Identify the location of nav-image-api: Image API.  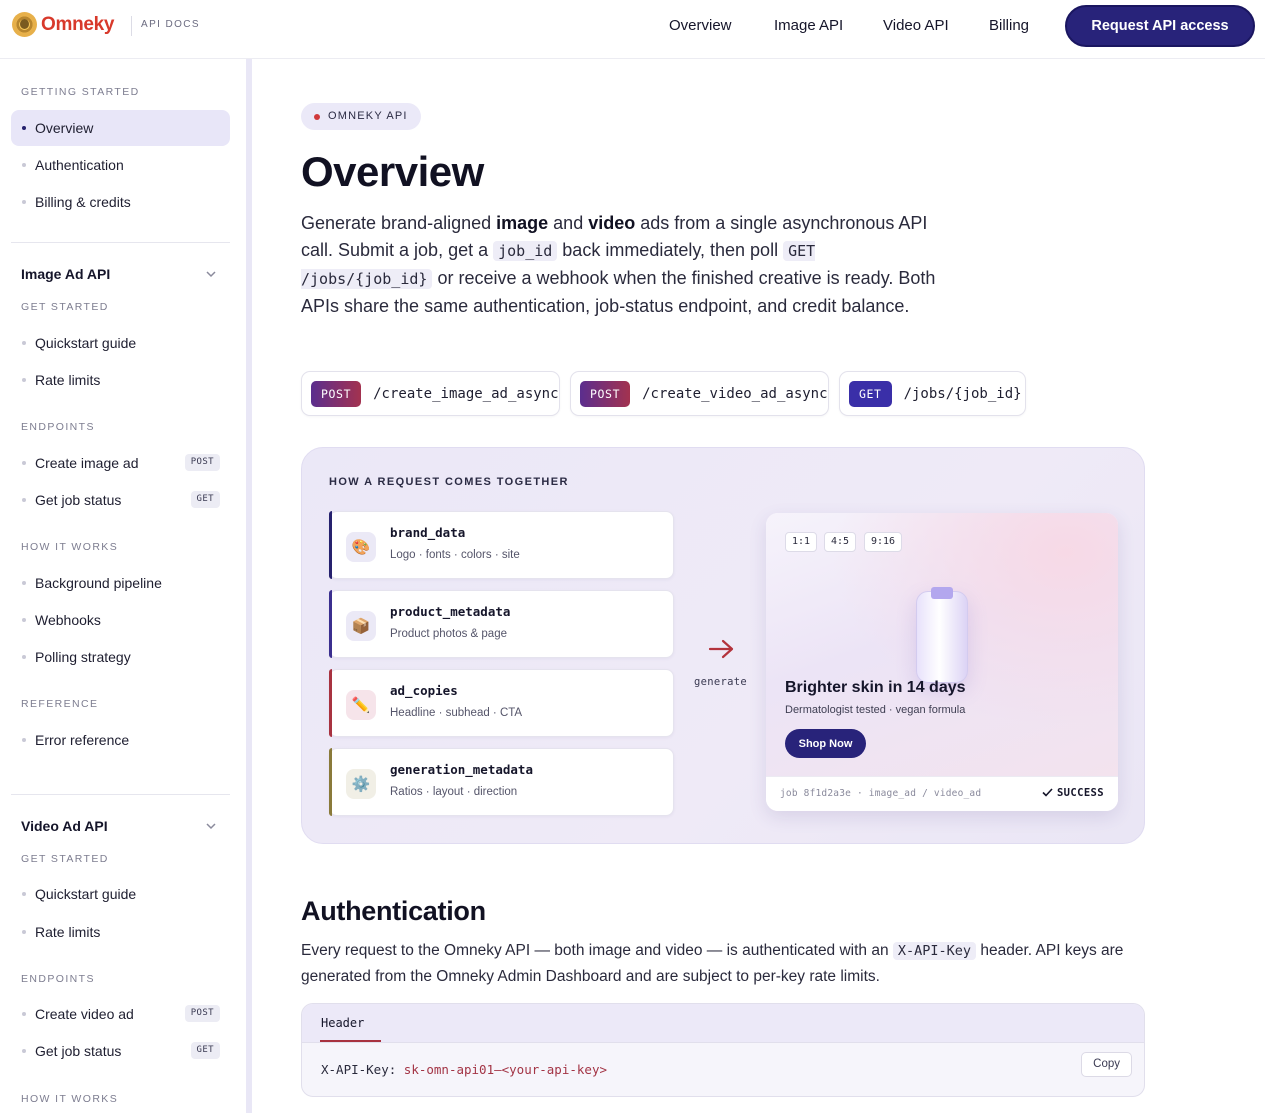
(808, 25).